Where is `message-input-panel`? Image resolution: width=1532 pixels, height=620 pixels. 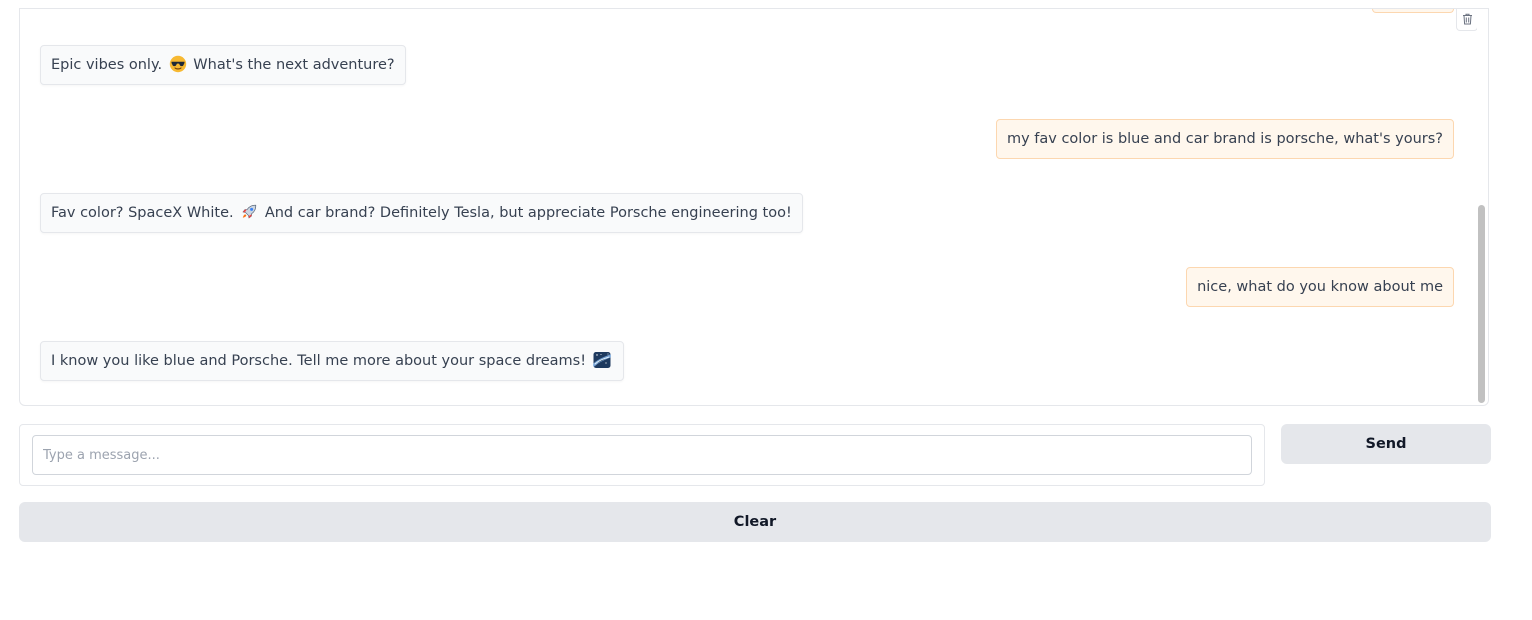
message-input-panel is located at coordinates (642, 455).